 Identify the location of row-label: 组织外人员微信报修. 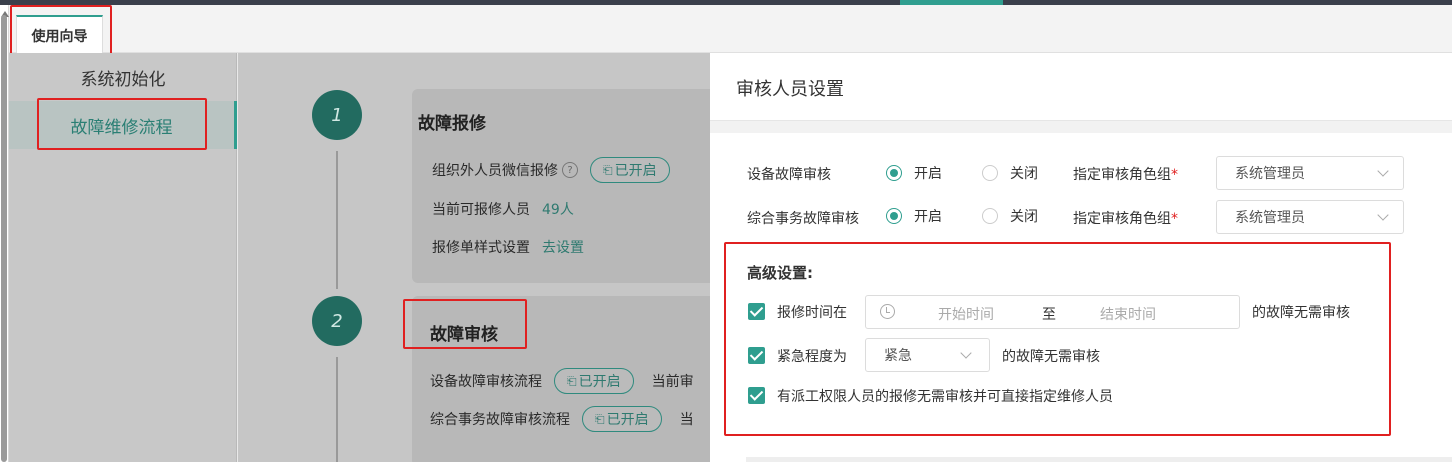
(495, 171).